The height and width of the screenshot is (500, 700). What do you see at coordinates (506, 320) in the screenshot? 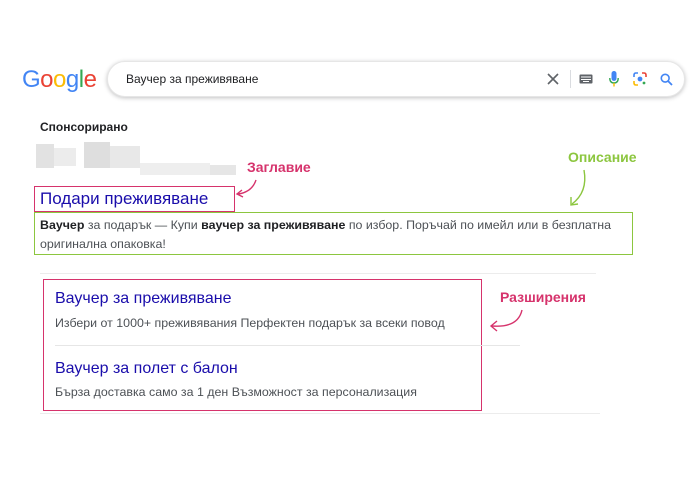
I see `annotation-extensions-arrow` at bounding box center [506, 320].